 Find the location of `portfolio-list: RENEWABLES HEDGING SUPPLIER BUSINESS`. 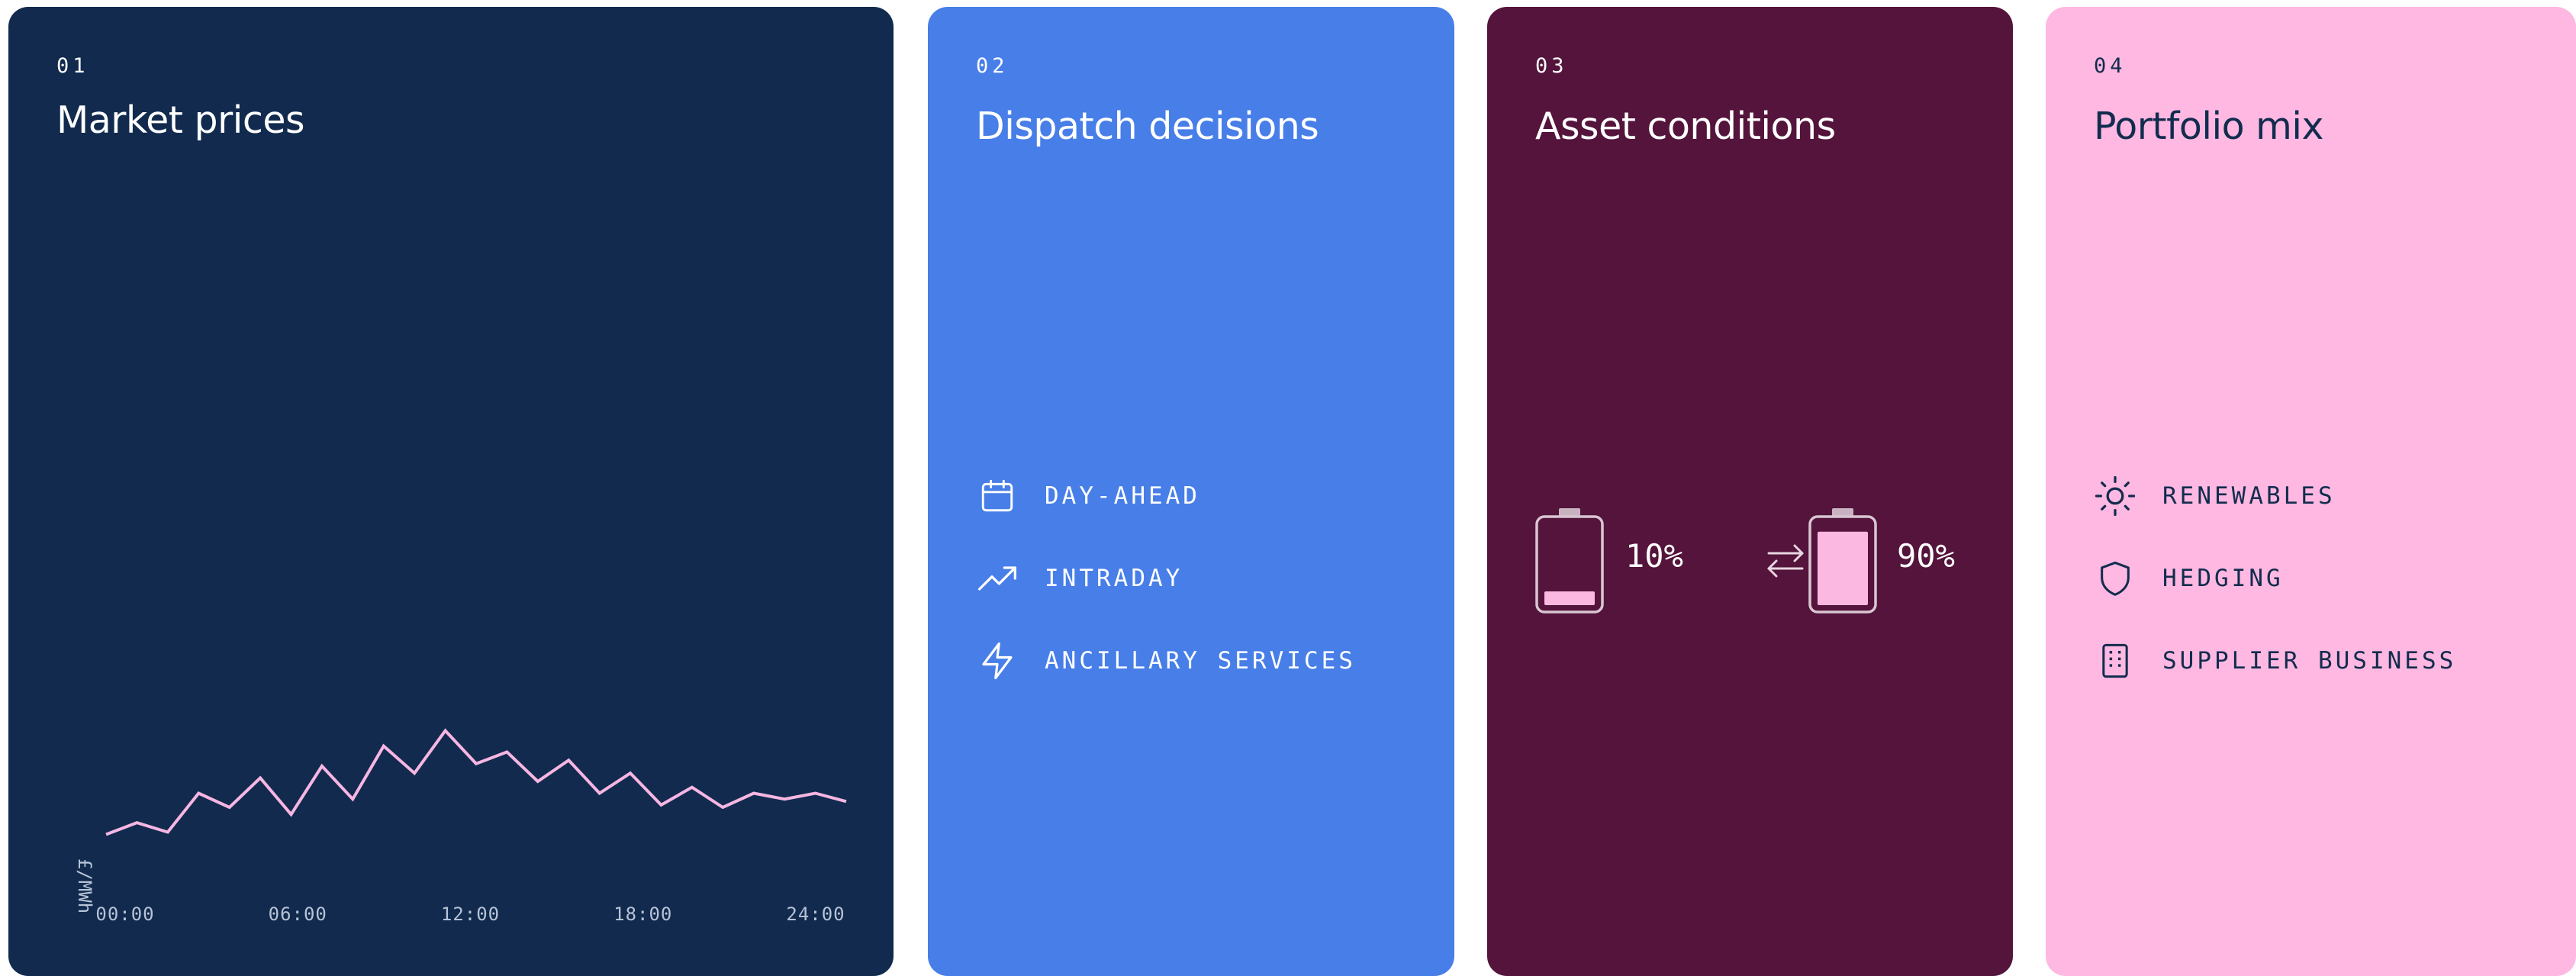

portfolio-list: RENEWABLES HEDGING SUPPLIER BUSINESS is located at coordinates (2275, 578).